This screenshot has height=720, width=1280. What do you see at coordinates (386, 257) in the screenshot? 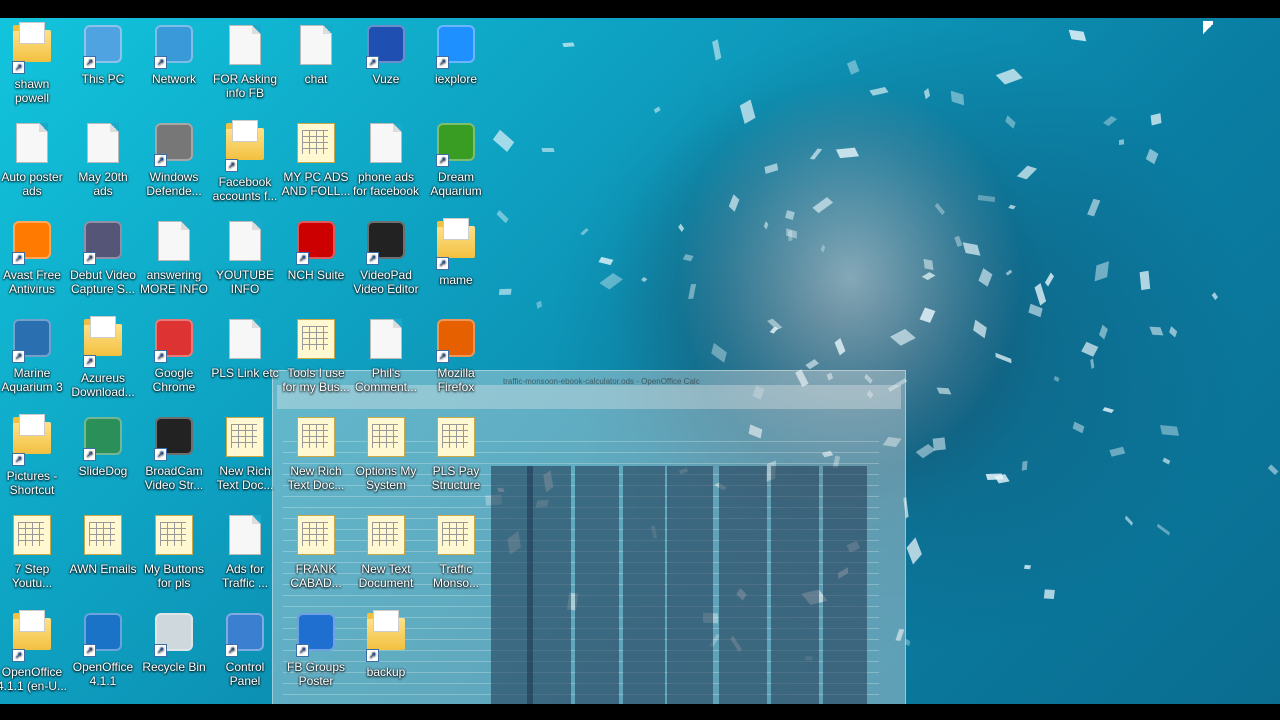
I see `desktop-icon-videopad-video-editor: ↗ VideoPad Video Editor` at bounding box center [386, 257].